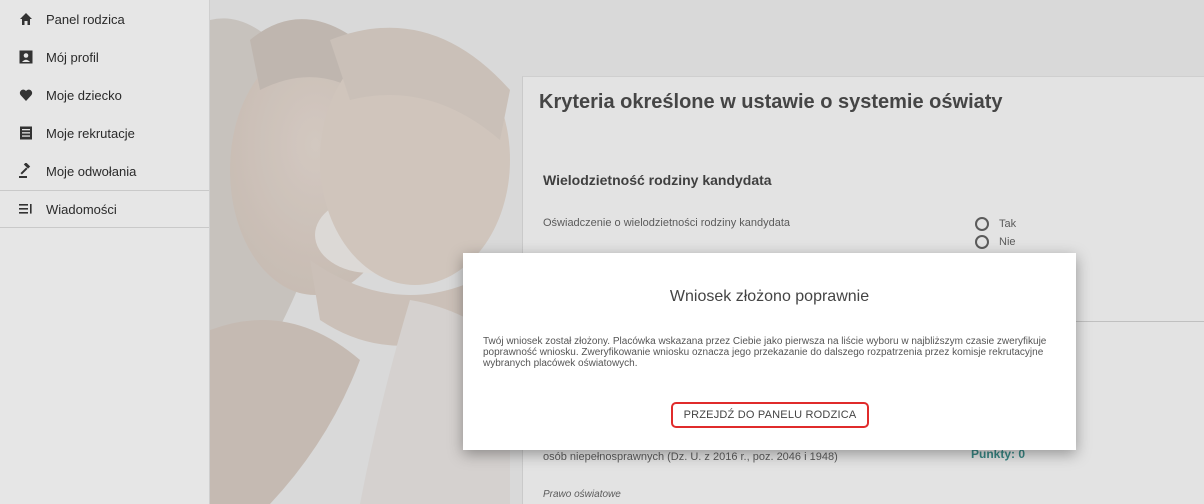  What do you see at coordinates (104, 57) in the screenshot?
I see `sidebar-item-moj-profil: Mój profil` at bounding box center [104, 57].